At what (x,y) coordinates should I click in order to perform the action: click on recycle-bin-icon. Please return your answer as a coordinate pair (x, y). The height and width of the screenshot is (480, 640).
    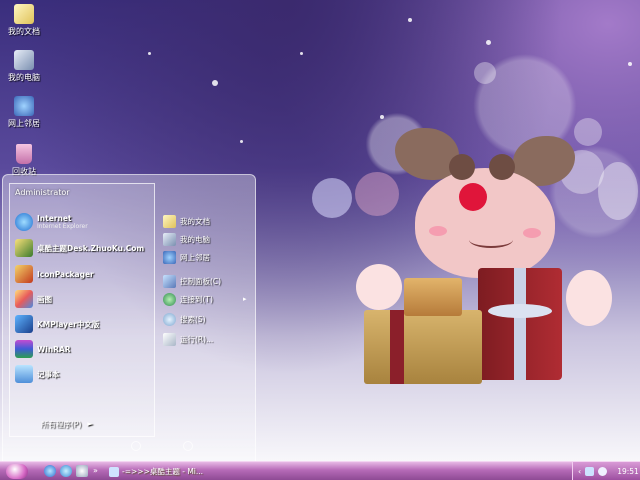
    Looking at the image, I should click on (24, 154).